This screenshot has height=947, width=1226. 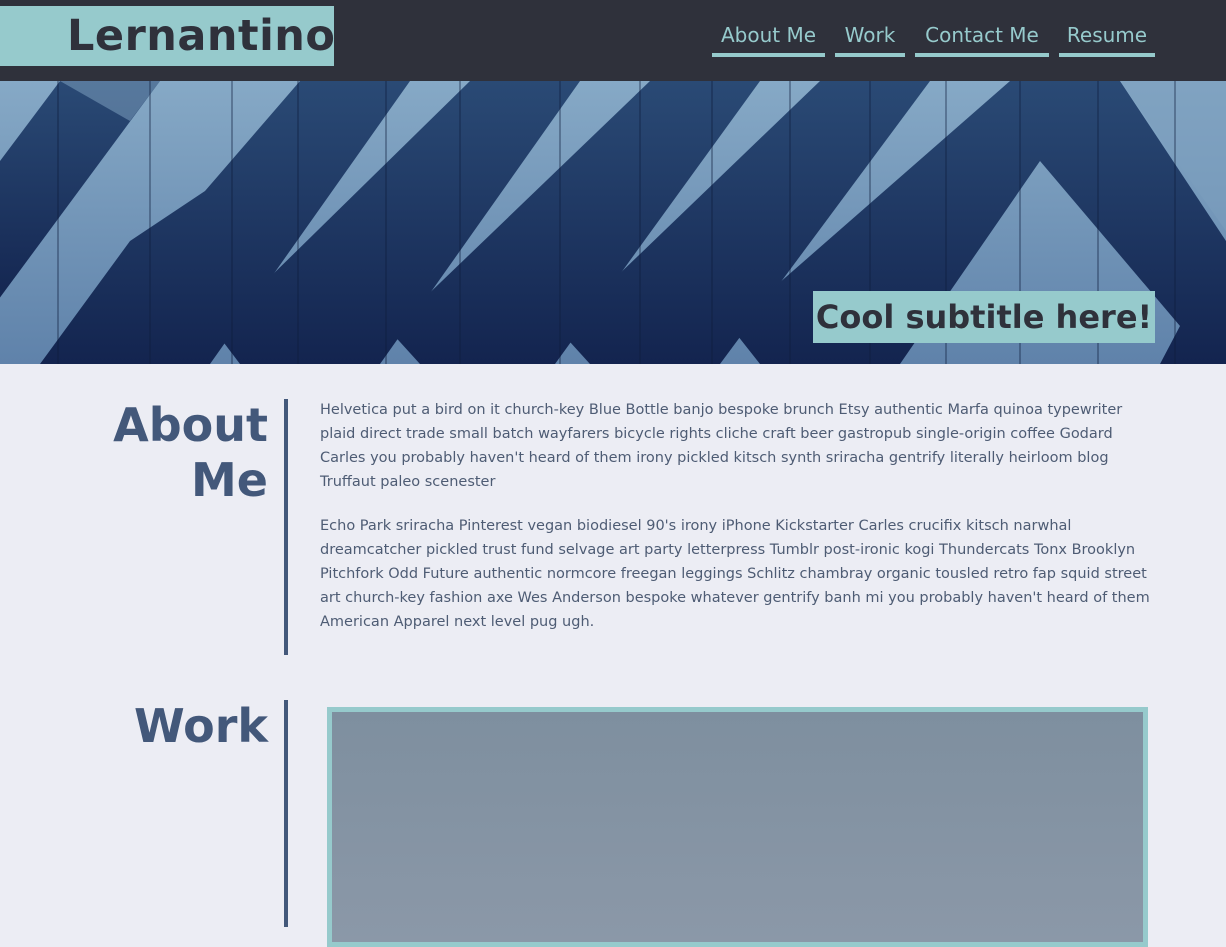 What do you see at coordinates (768, 38) in the screenshot?
I see `nav-link-about-me: About Me` at bounding box center [768, 38].